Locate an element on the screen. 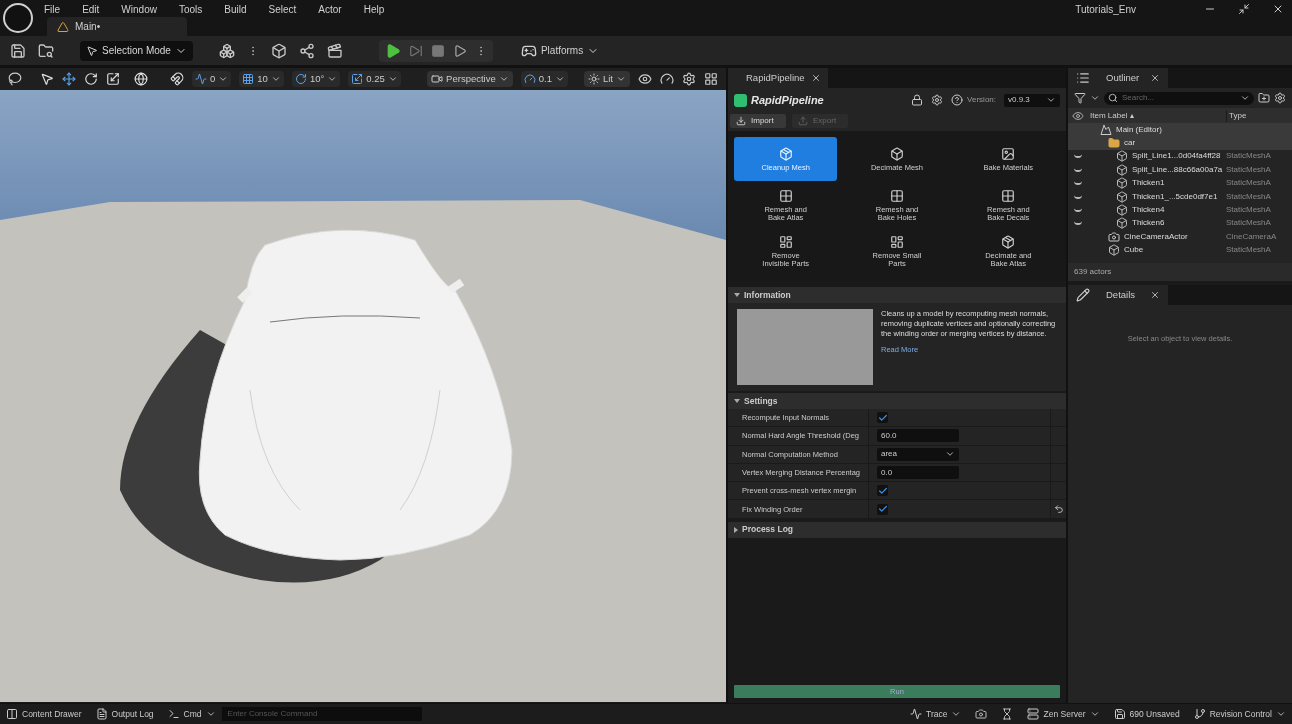 Image resolution: width=1292 pixels, height=724 pixels. menu-item: Build is located at coordinates (235, 9).